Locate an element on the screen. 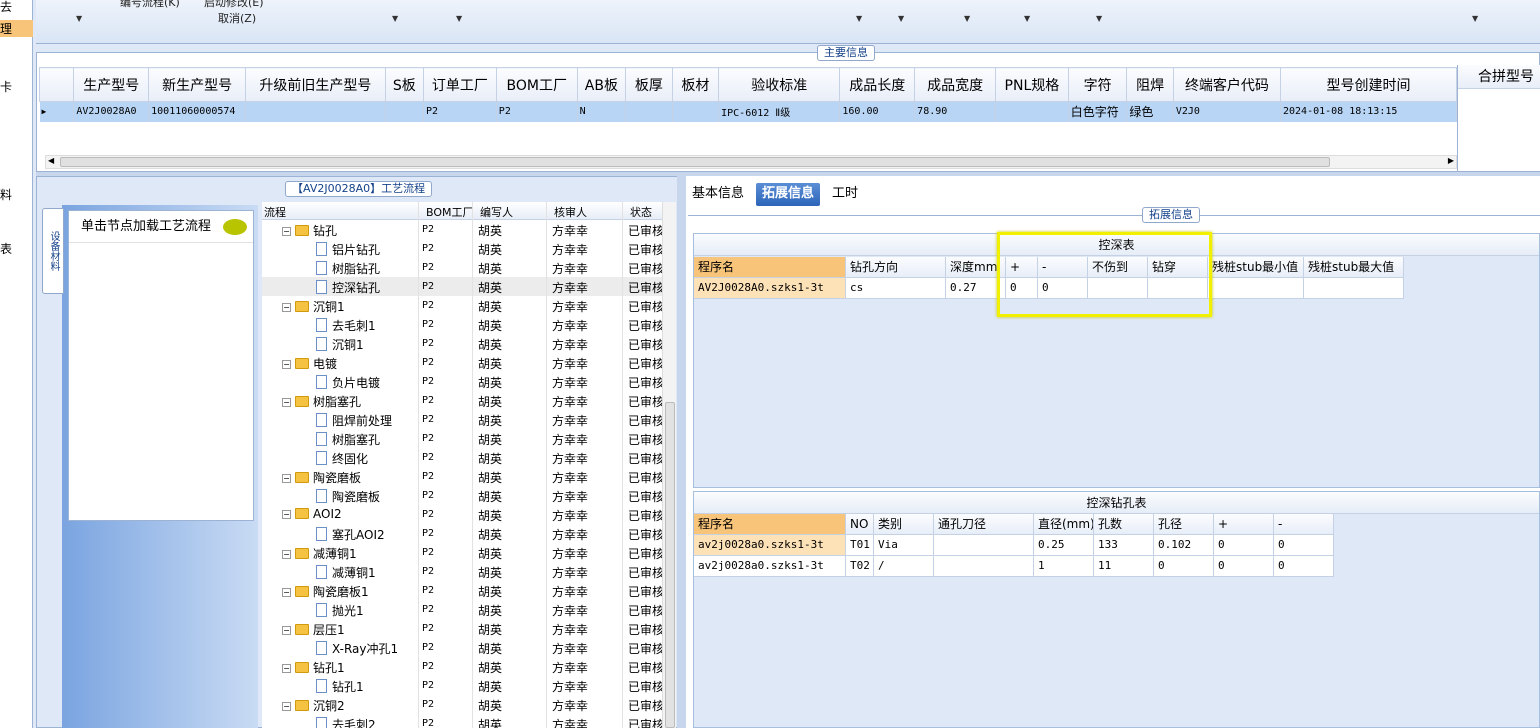  tree-node: 去毛刺1 is located at coordinates (346, 325).